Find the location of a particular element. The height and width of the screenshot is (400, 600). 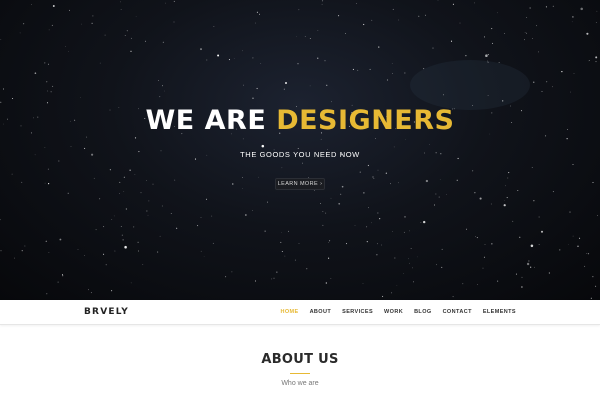

about-section-subtitle: Who we are is located at coordinates (300, 383).